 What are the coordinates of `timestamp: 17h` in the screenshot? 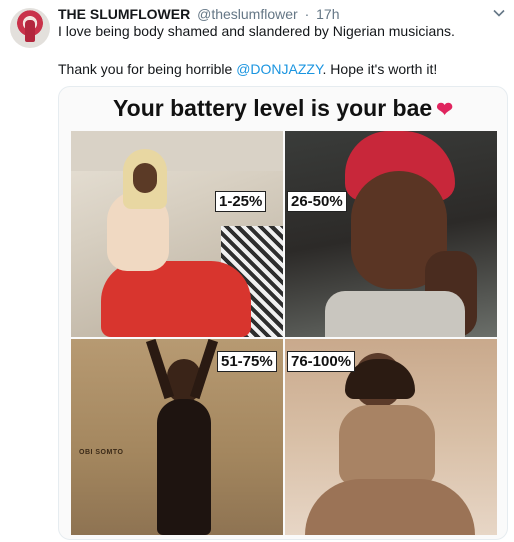 It's located at (327, 14).